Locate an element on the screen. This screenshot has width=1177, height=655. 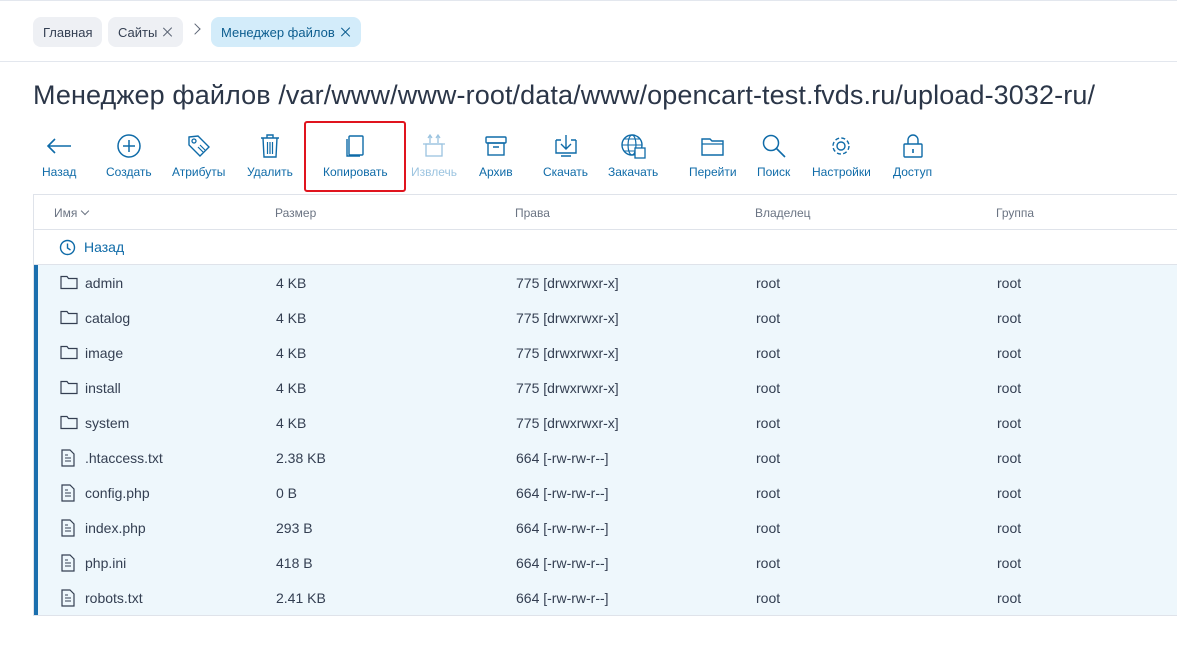
column-name-header: Имя is located at coordinates (72, 213).